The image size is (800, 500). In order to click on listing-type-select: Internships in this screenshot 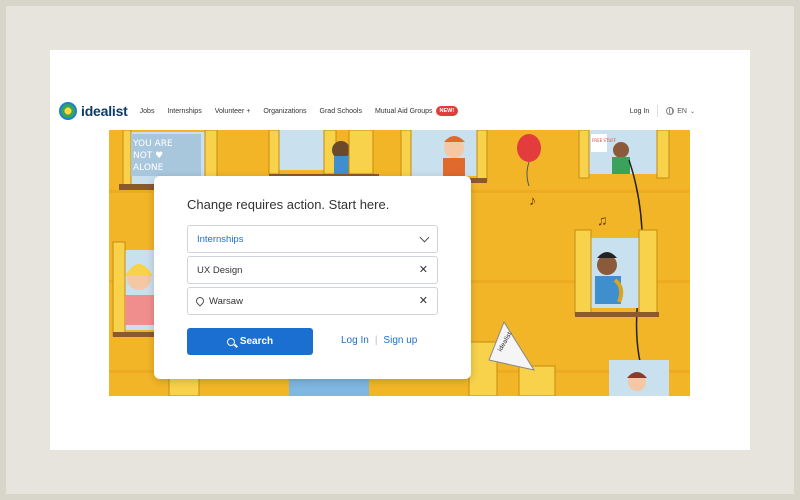, I will do `click(312, 239)`.